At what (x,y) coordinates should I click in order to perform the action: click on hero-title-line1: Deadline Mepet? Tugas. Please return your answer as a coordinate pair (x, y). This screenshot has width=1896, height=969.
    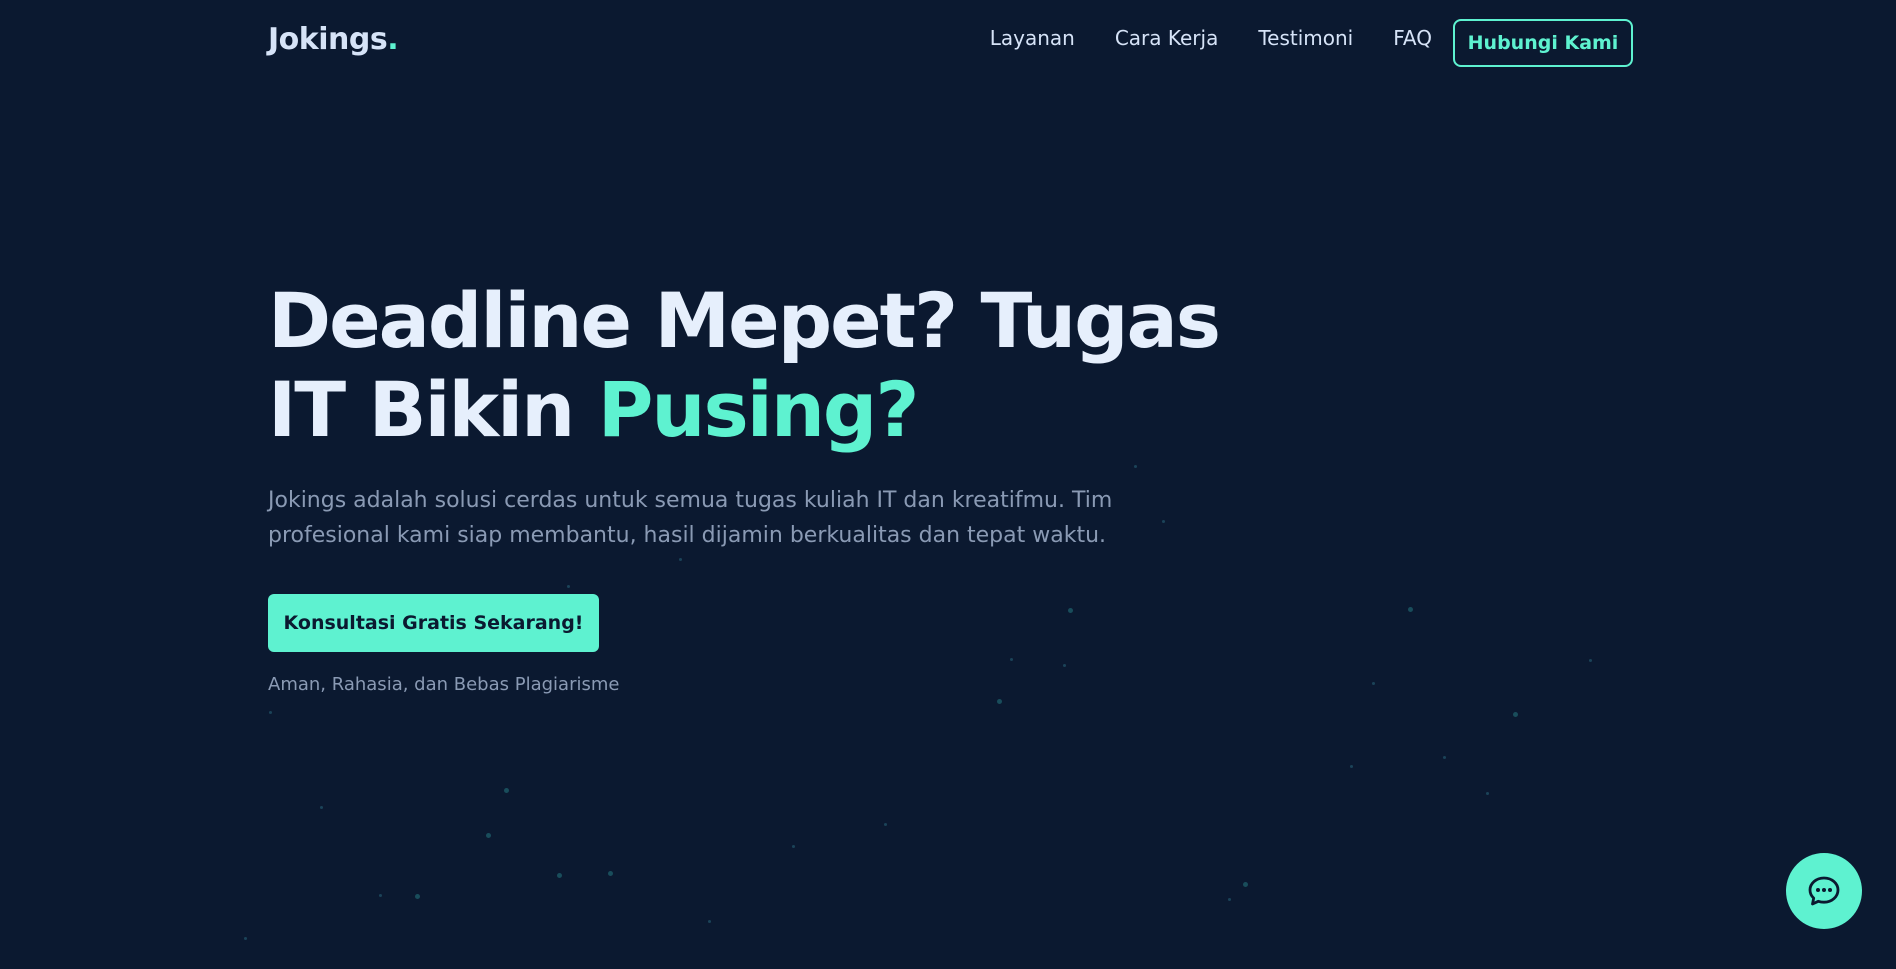
    Looking at the image, I should click on (744, 320).